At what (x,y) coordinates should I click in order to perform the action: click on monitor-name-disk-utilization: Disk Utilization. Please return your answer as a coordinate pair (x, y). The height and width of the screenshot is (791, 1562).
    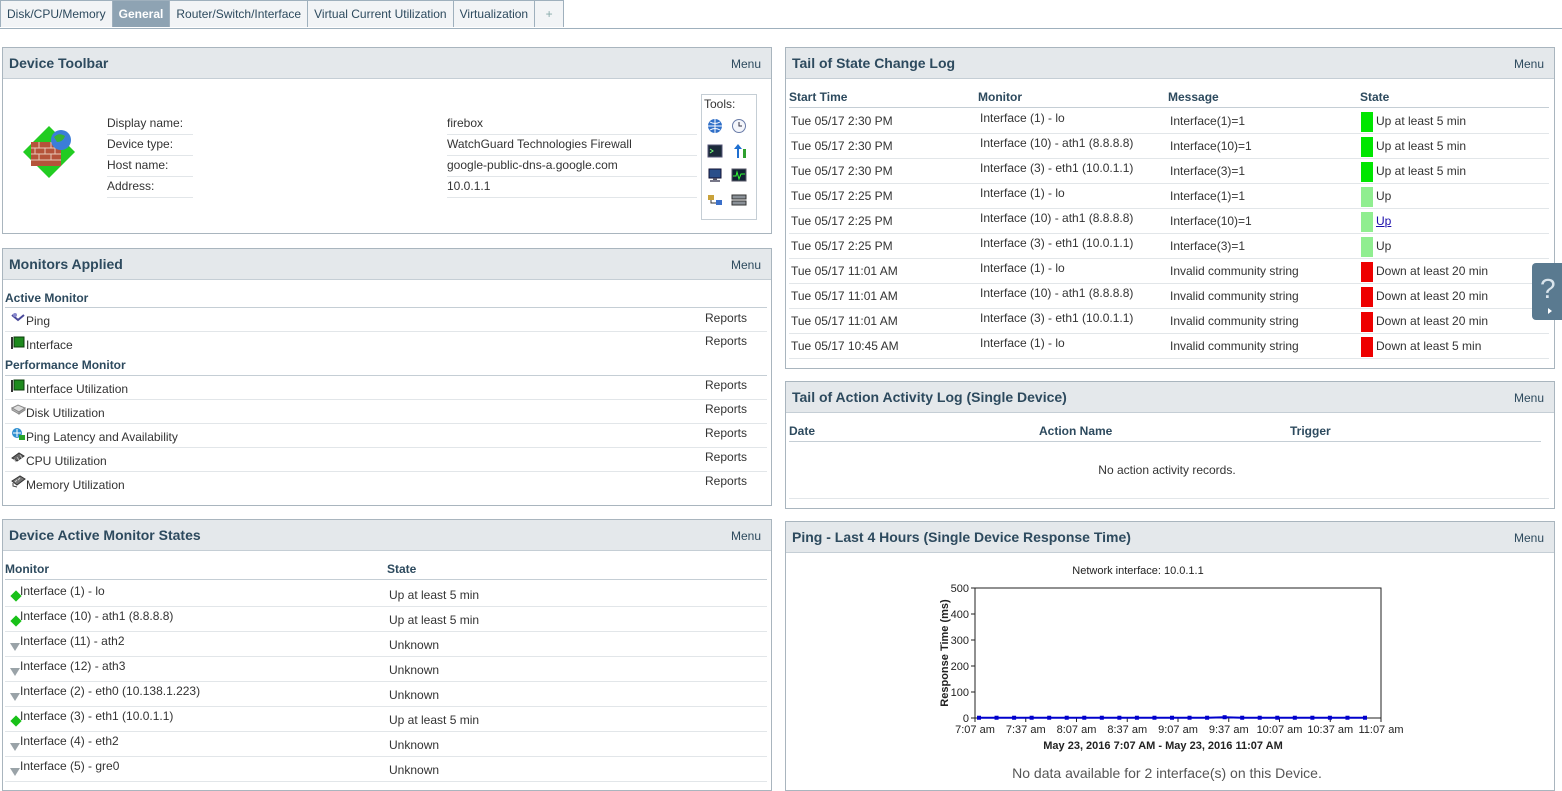
    Looking at the image, I should click on (65, 413).